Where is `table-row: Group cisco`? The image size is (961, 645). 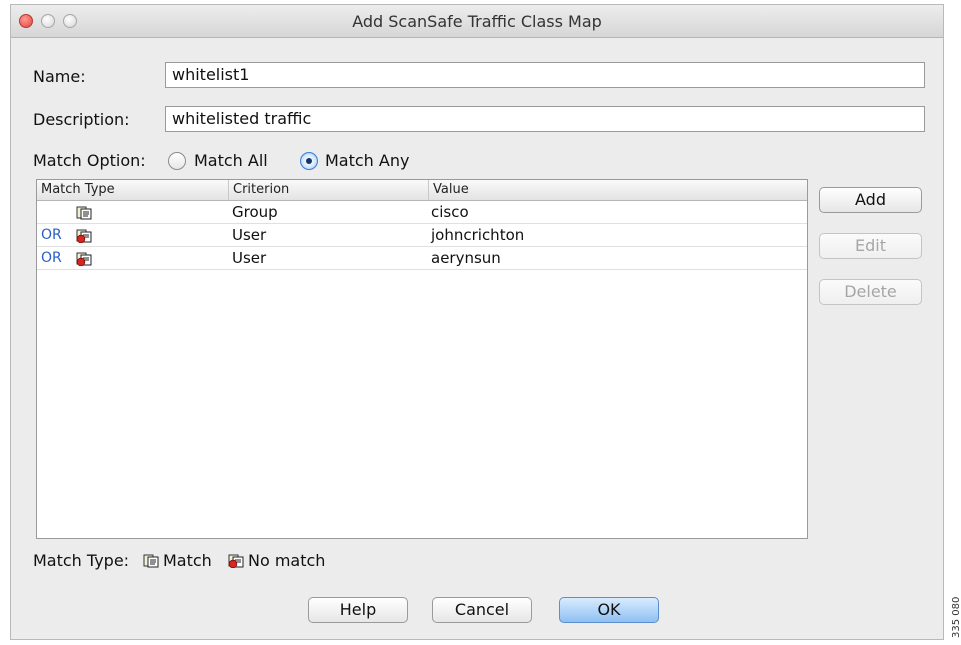
table-row: Group cisco is located at coordinates (422, 212).